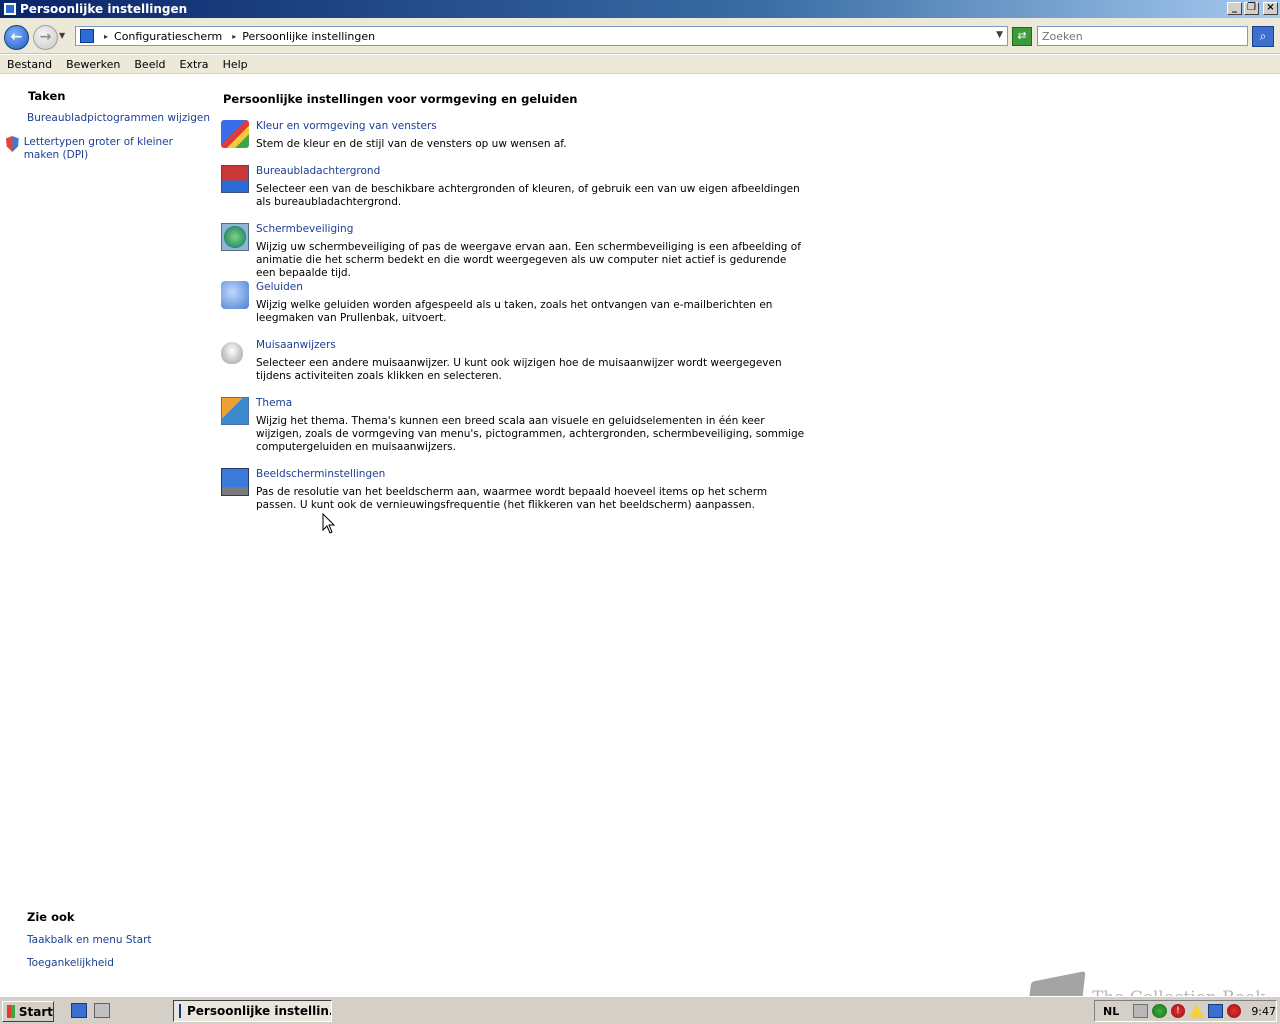 This screenshot has height=1024, width=1280. What do you see at coordinates (1022, 36) in the screenshot?
I see `refresh-button: ⇄` at bounding box center [1022, 36].